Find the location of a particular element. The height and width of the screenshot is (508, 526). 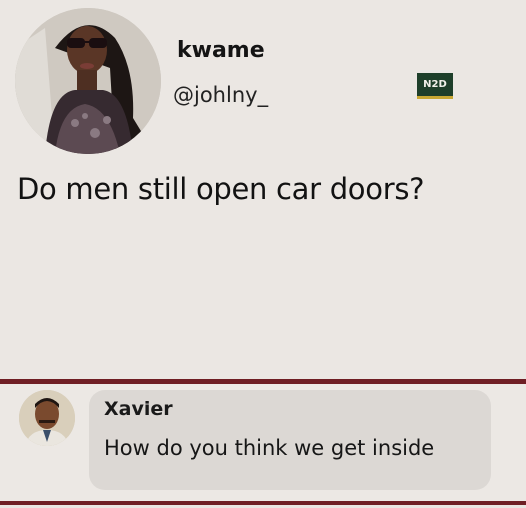

display-name: kwame is located at coordinates (221, 50).